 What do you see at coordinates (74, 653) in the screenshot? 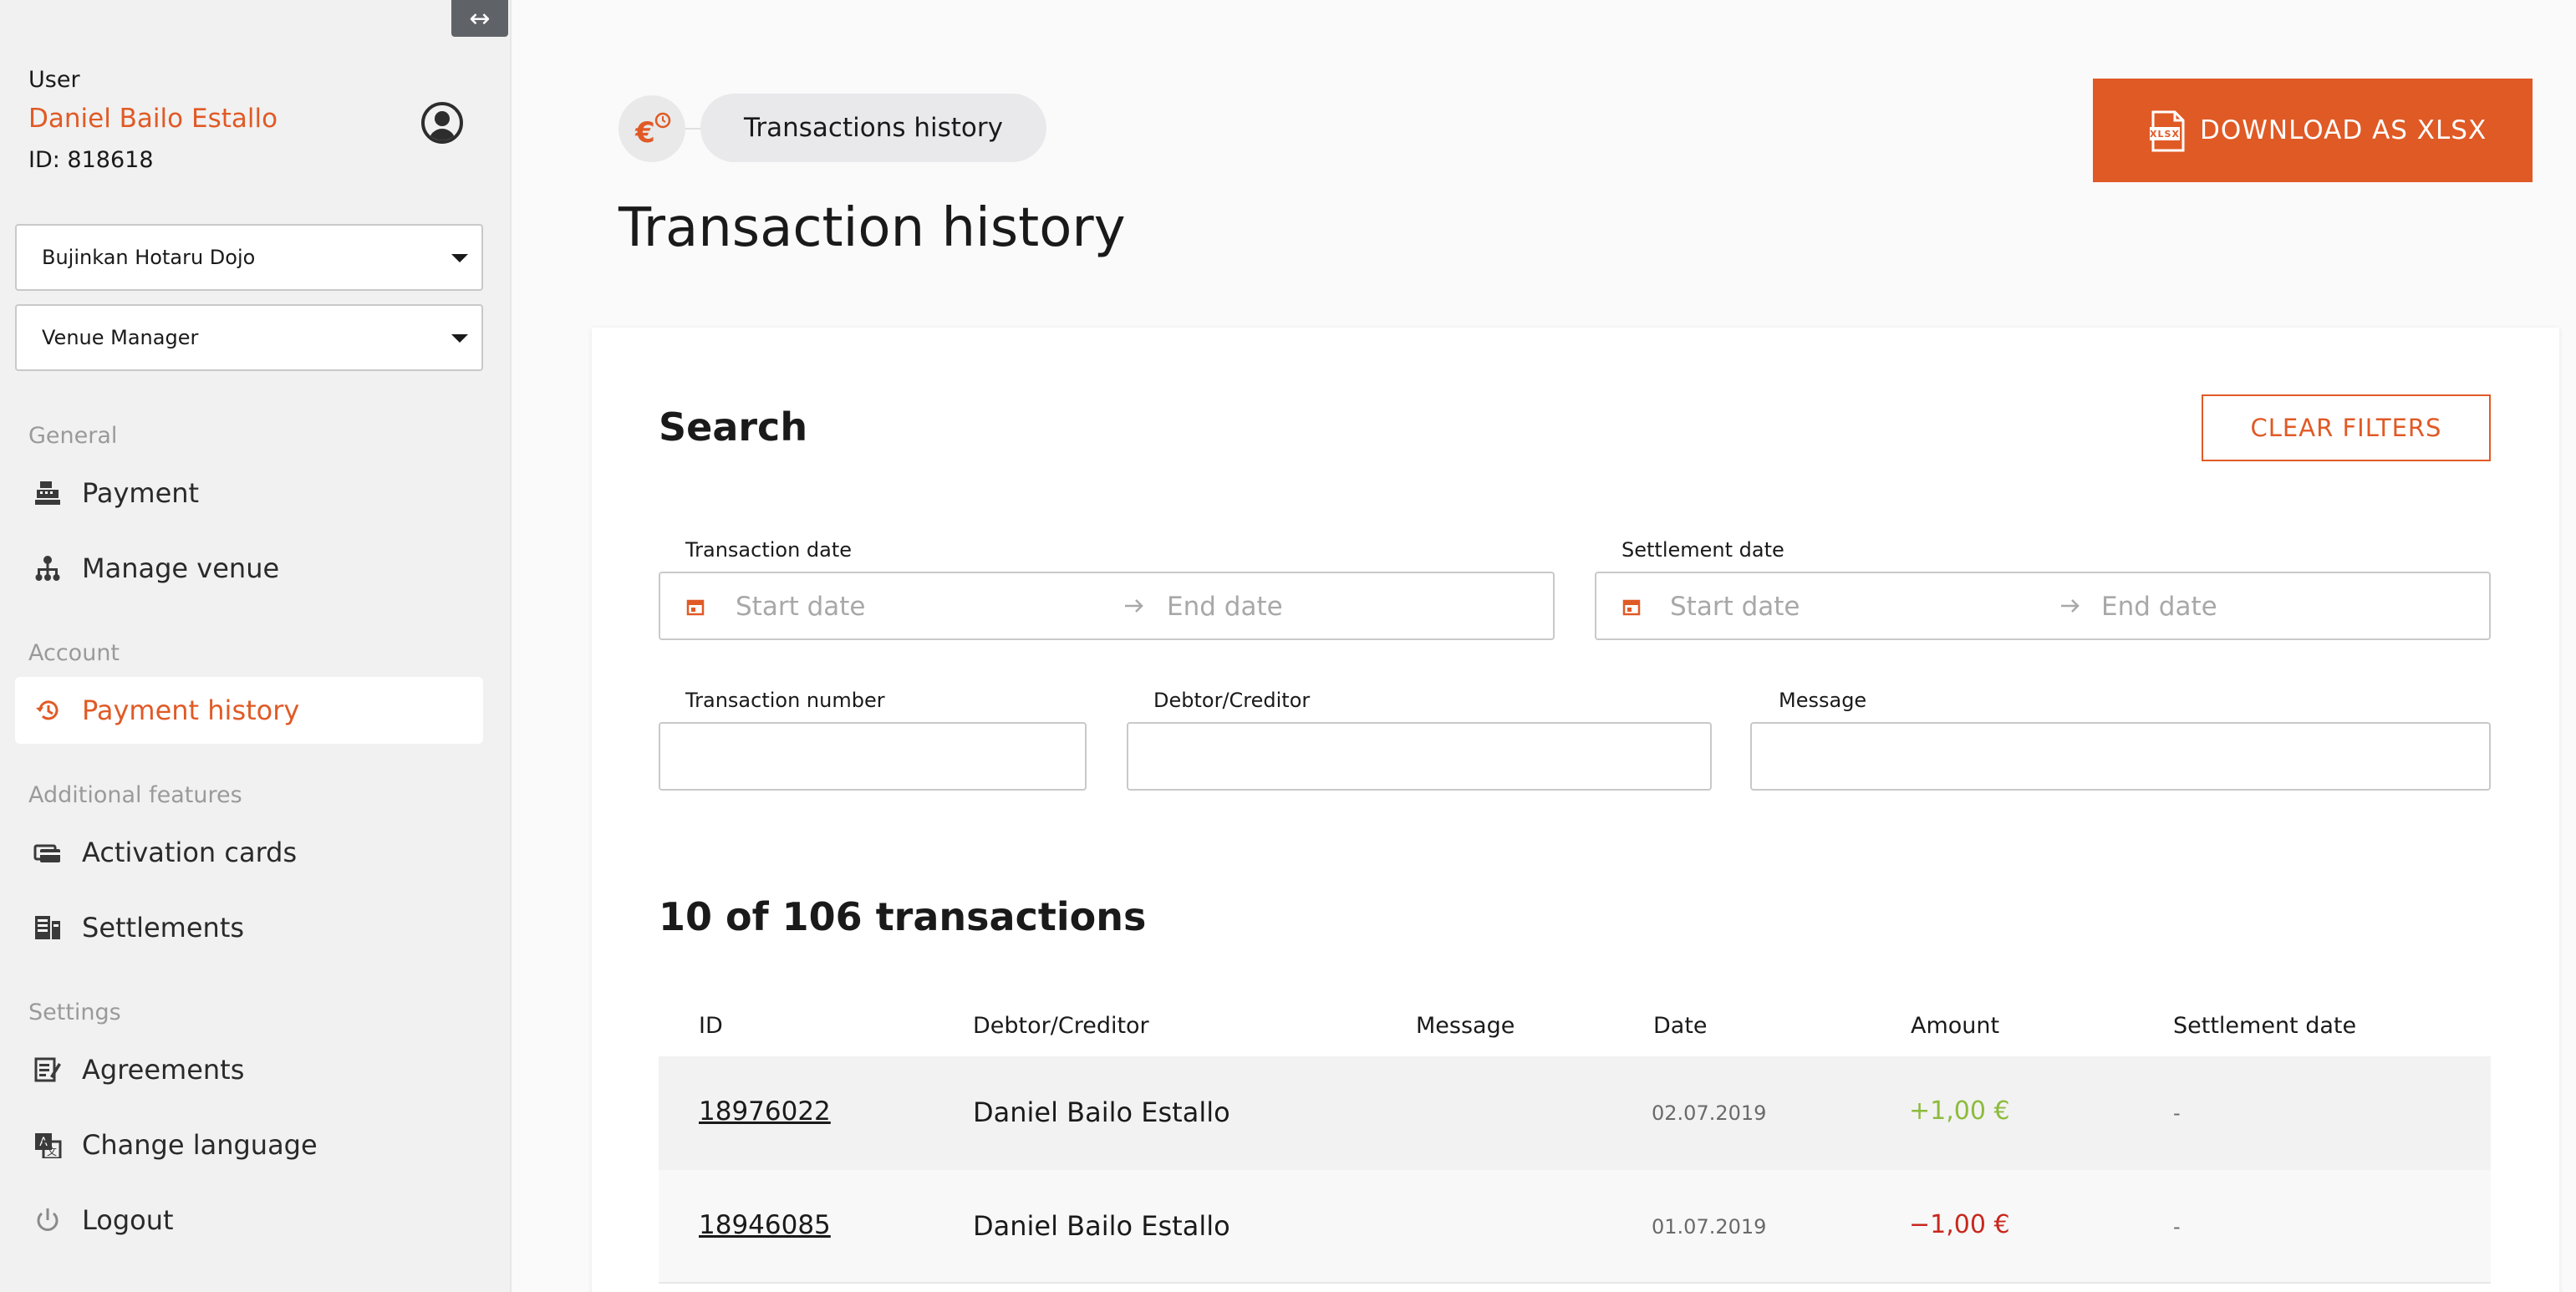
I see `nav-section-account: Account` at bounding box center [74, 653].